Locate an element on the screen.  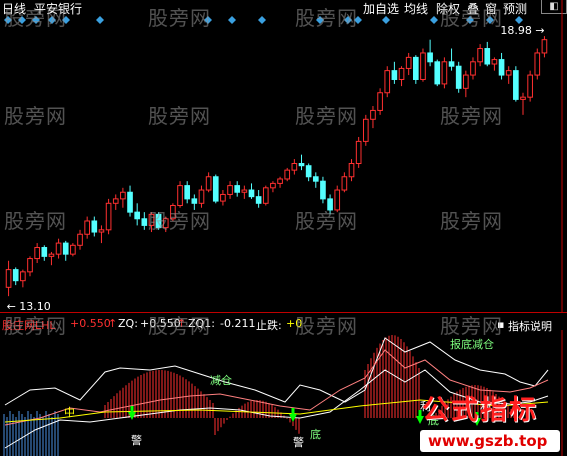
indicator-annotation: 报底减仓 is located at coordinates (472, 344).